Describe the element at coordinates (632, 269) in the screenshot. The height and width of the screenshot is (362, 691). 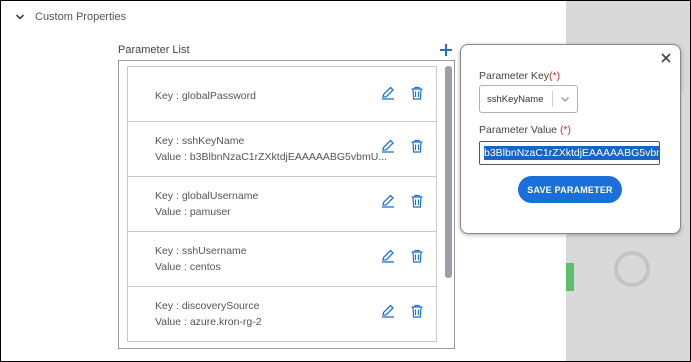
I see `background-spinner-icon` at that location.